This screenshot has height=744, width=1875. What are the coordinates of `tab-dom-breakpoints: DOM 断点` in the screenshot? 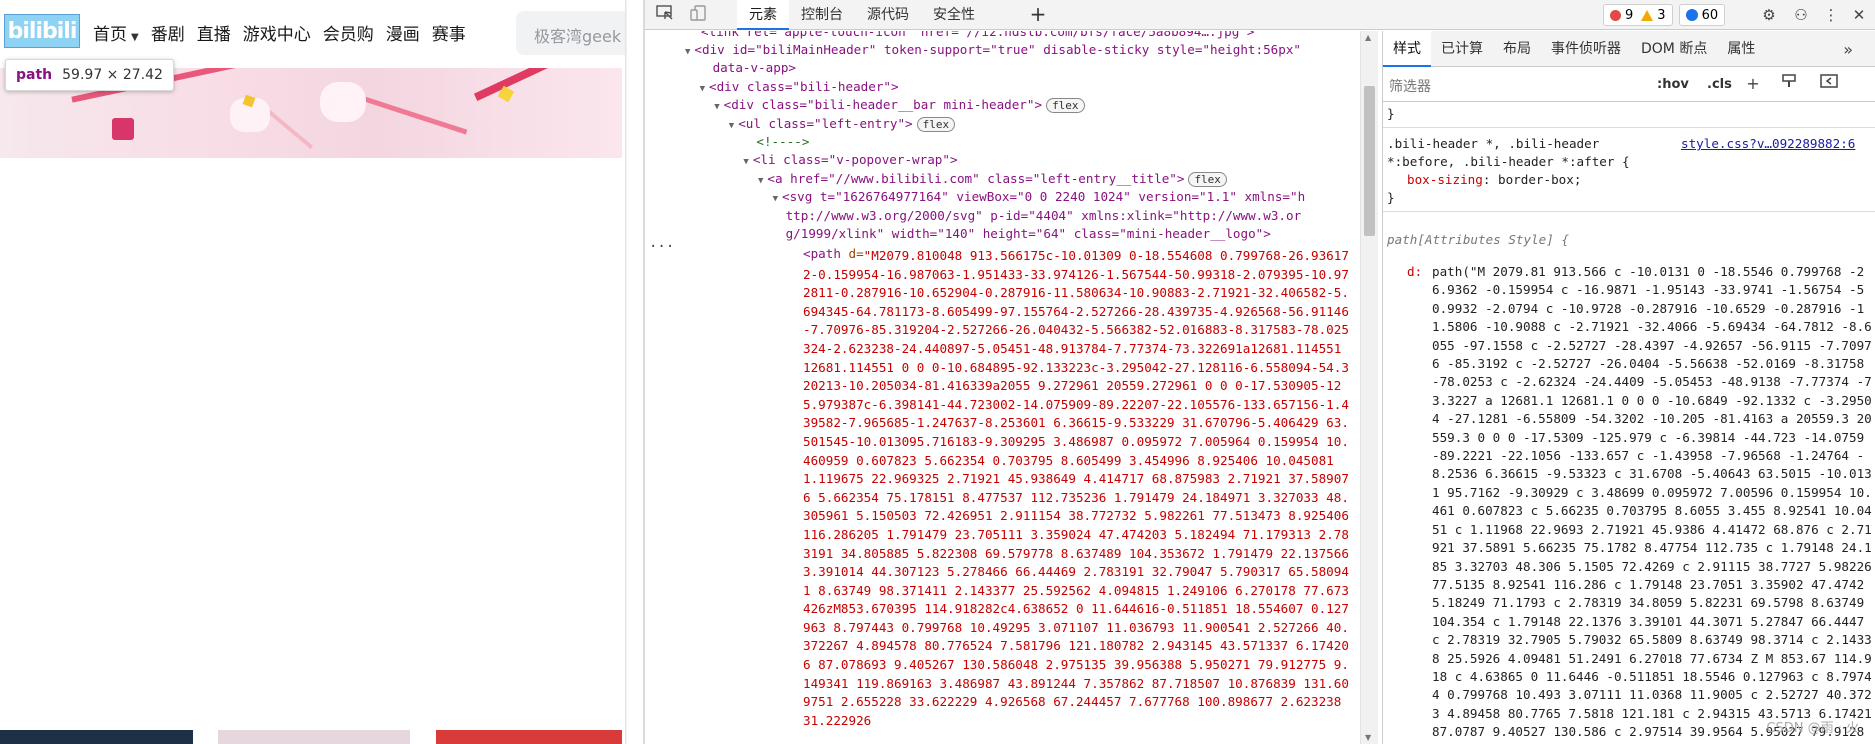 It's located at (1674, 49).